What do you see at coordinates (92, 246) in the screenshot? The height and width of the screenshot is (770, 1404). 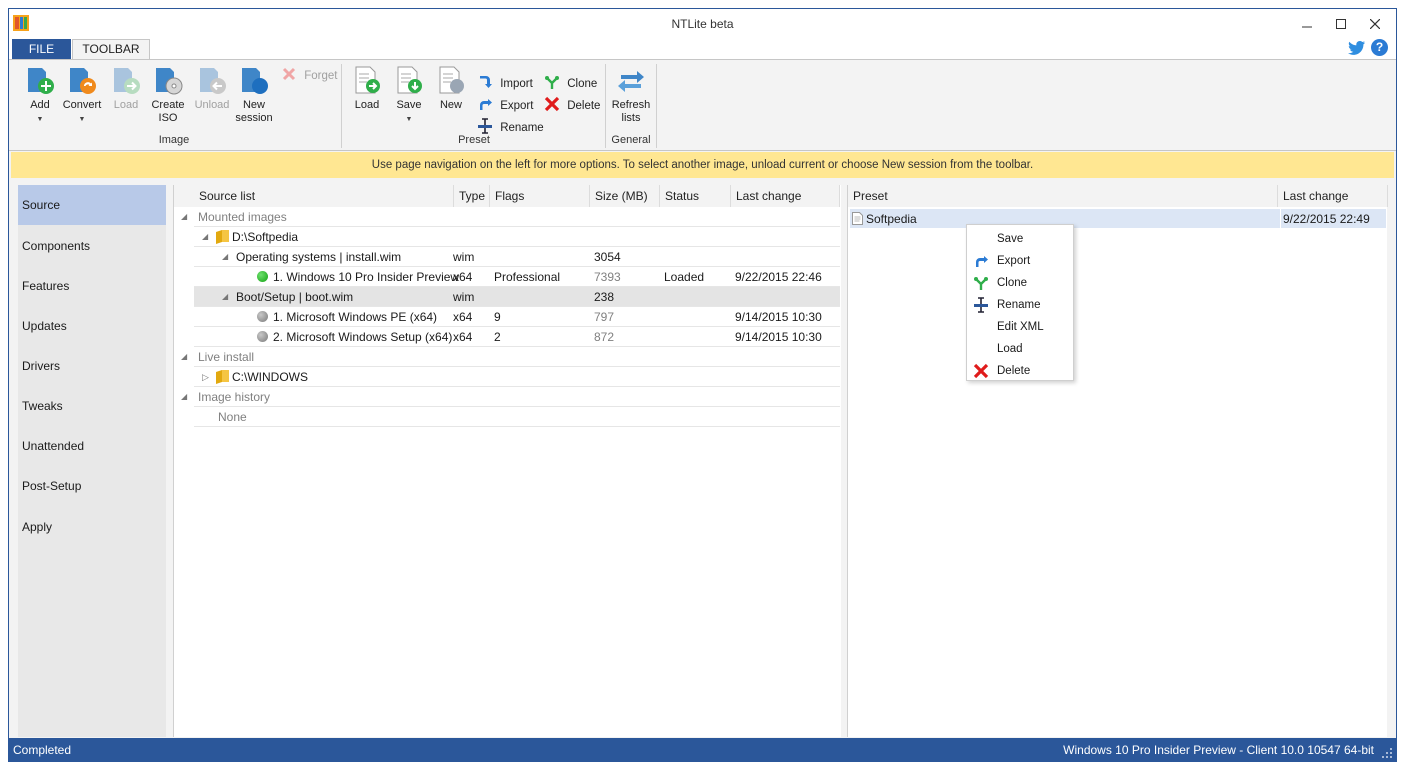 I see `nav-item-components: Components` at bounding box center [92, 246].